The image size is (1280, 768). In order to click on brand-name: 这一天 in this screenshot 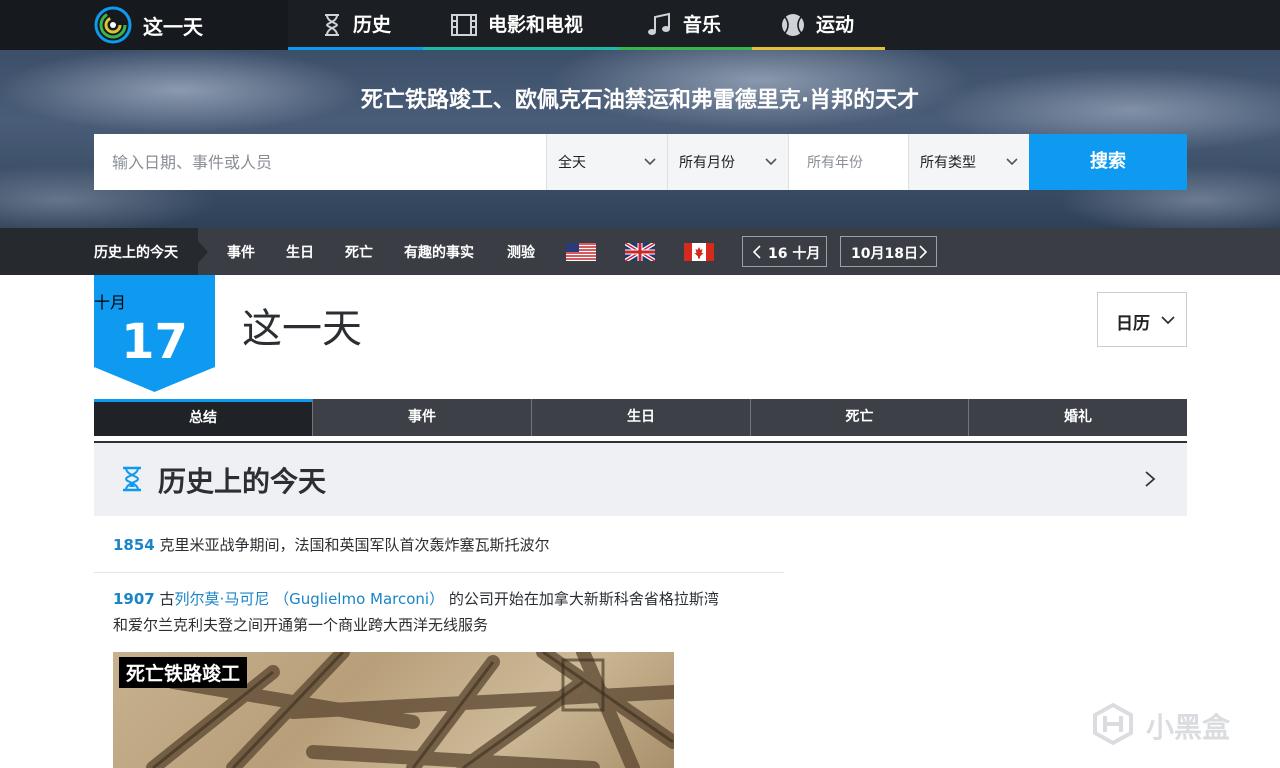, I will do `click(173, 27)`.